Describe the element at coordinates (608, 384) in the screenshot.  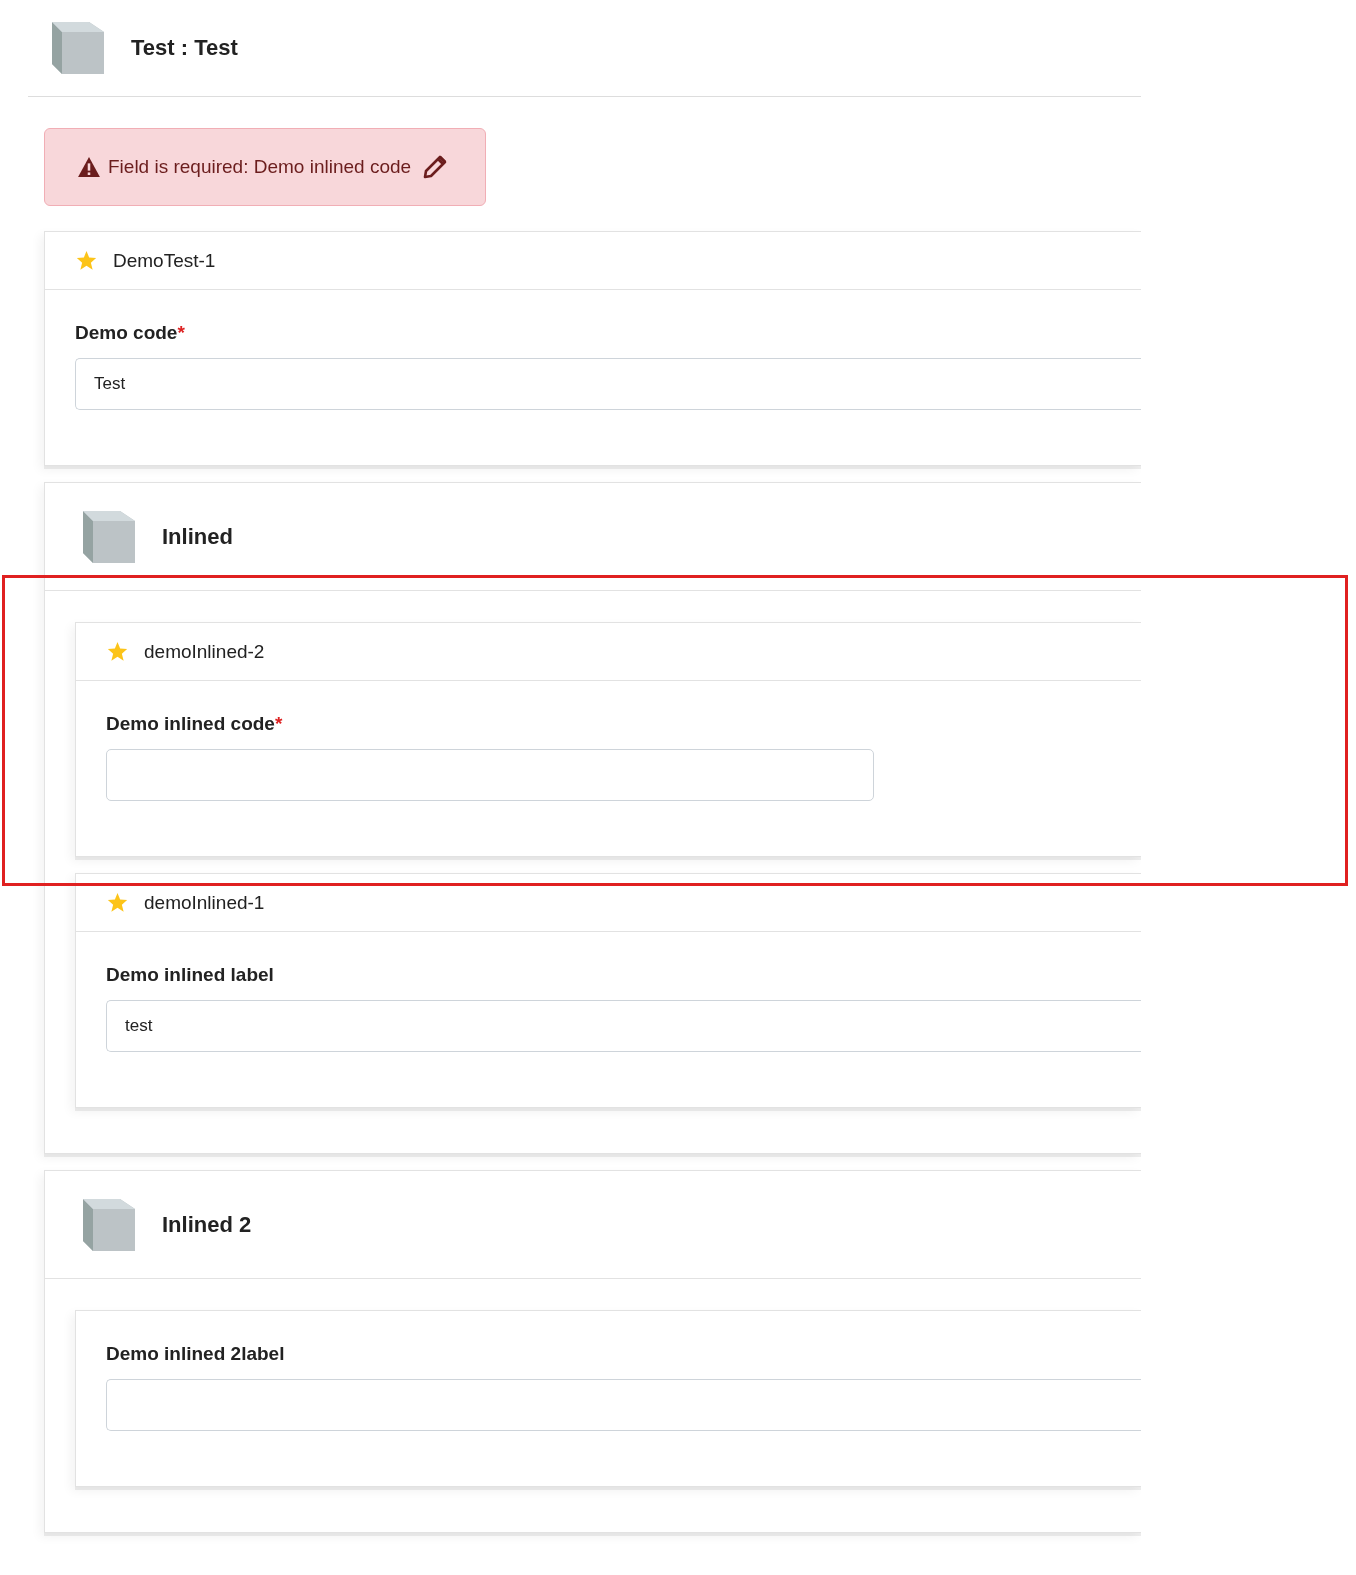
I see `input-field: Test` at that location.